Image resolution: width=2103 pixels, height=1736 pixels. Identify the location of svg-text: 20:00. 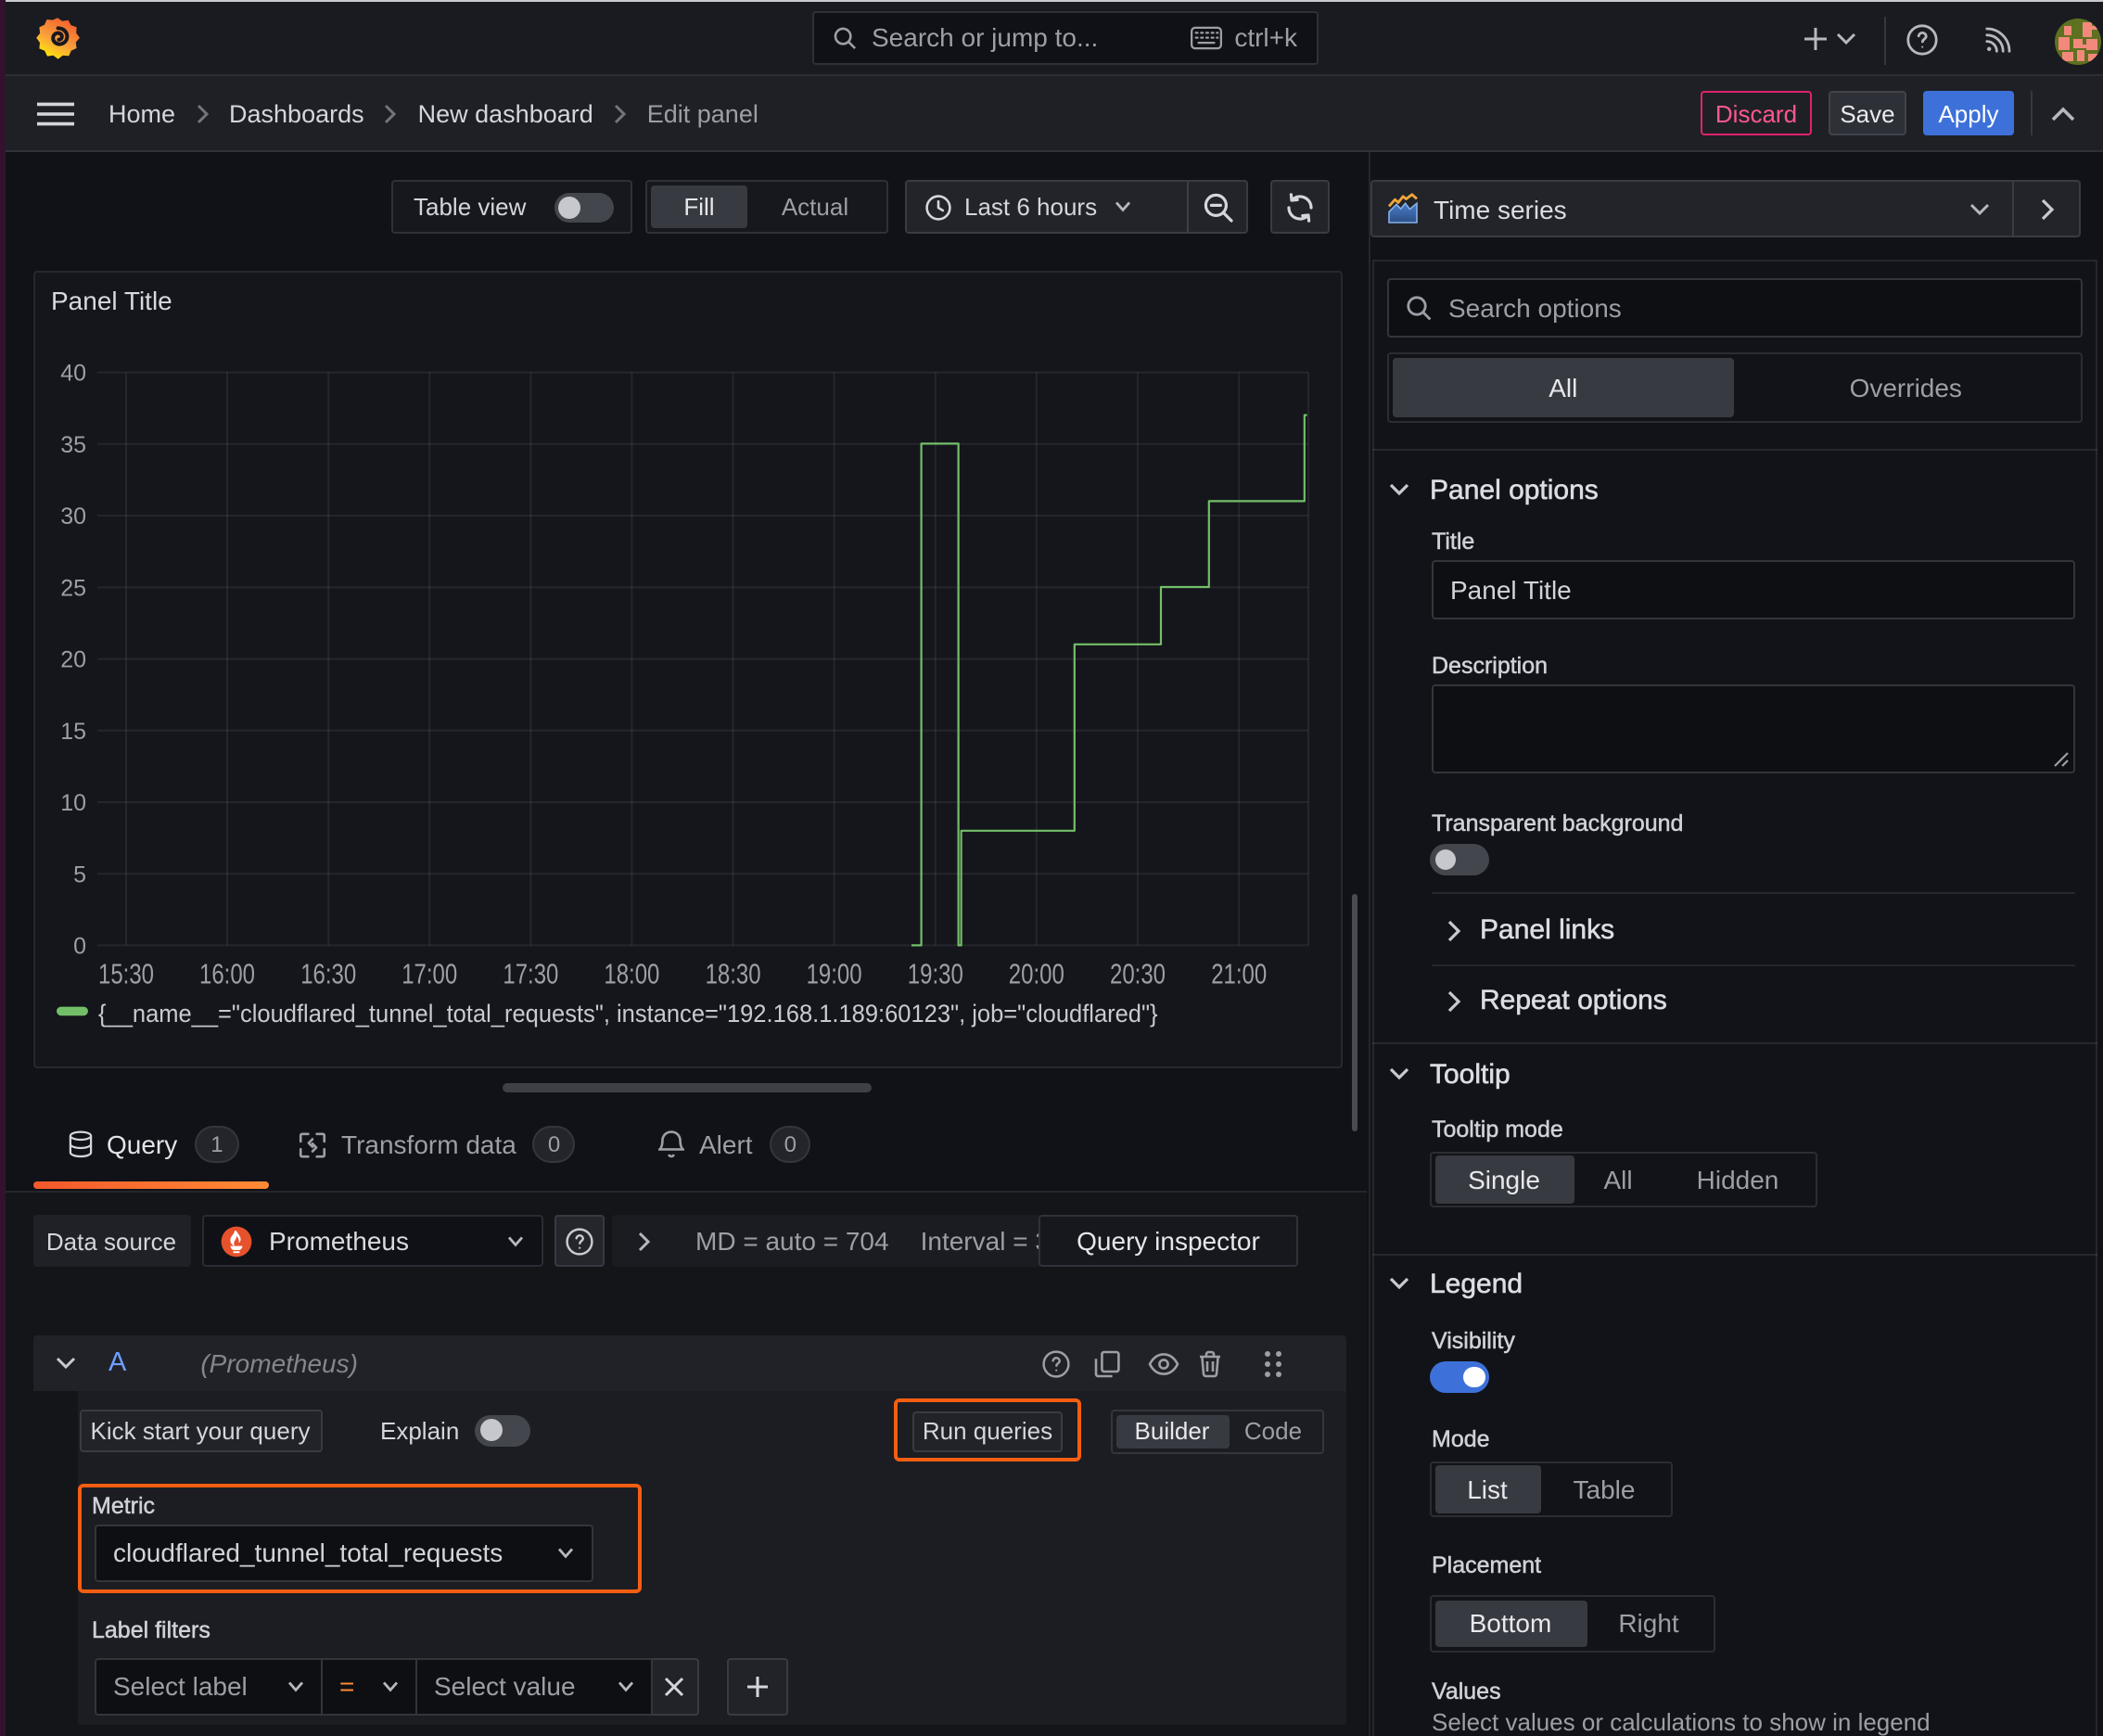
(1036, 974).